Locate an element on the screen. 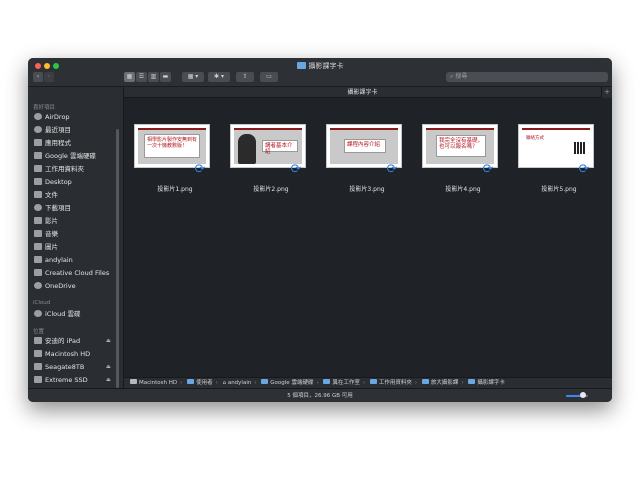 This screenshot has height=480, width=640. sidebar-item-label: Macintosh HD is located at coordinates (68, 354).